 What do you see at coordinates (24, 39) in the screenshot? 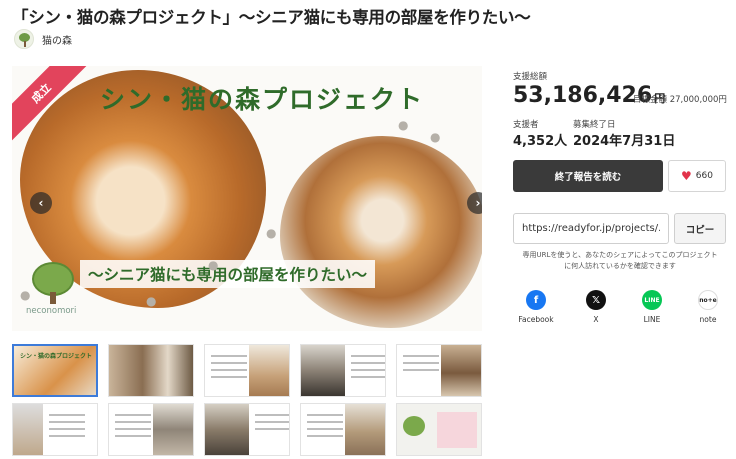
I see `owner-avatar` at bounding box center [24, 39].